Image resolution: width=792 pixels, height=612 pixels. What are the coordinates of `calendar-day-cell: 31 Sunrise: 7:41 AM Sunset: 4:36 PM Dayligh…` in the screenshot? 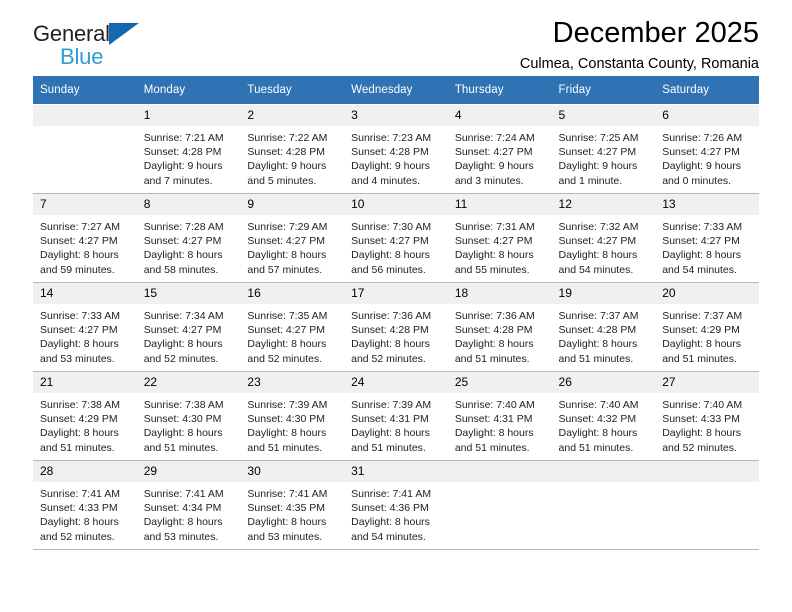 It's located at (396, 505).